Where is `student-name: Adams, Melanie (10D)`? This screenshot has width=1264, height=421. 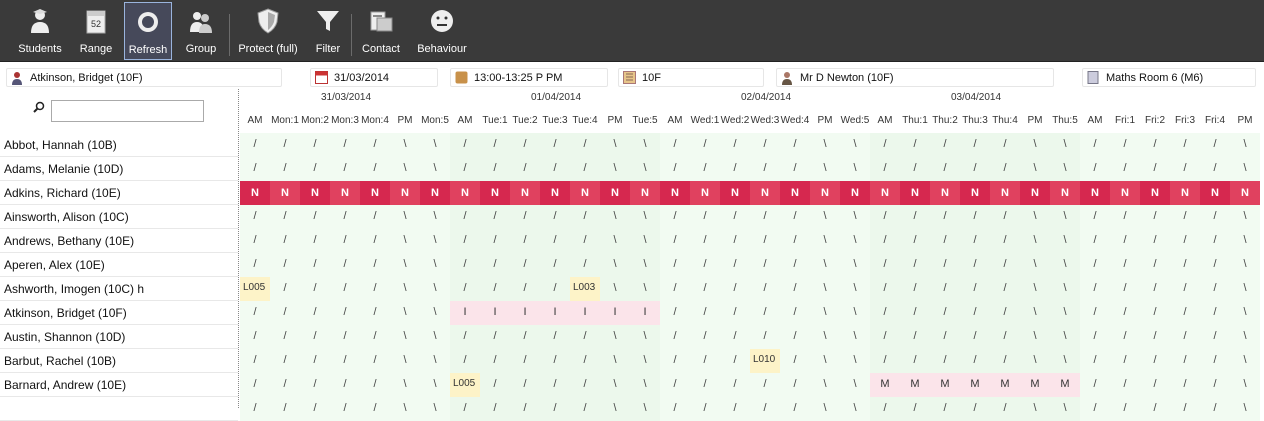
student-name: Adams, Melanie (10D) is located at coordinates (119, 169).